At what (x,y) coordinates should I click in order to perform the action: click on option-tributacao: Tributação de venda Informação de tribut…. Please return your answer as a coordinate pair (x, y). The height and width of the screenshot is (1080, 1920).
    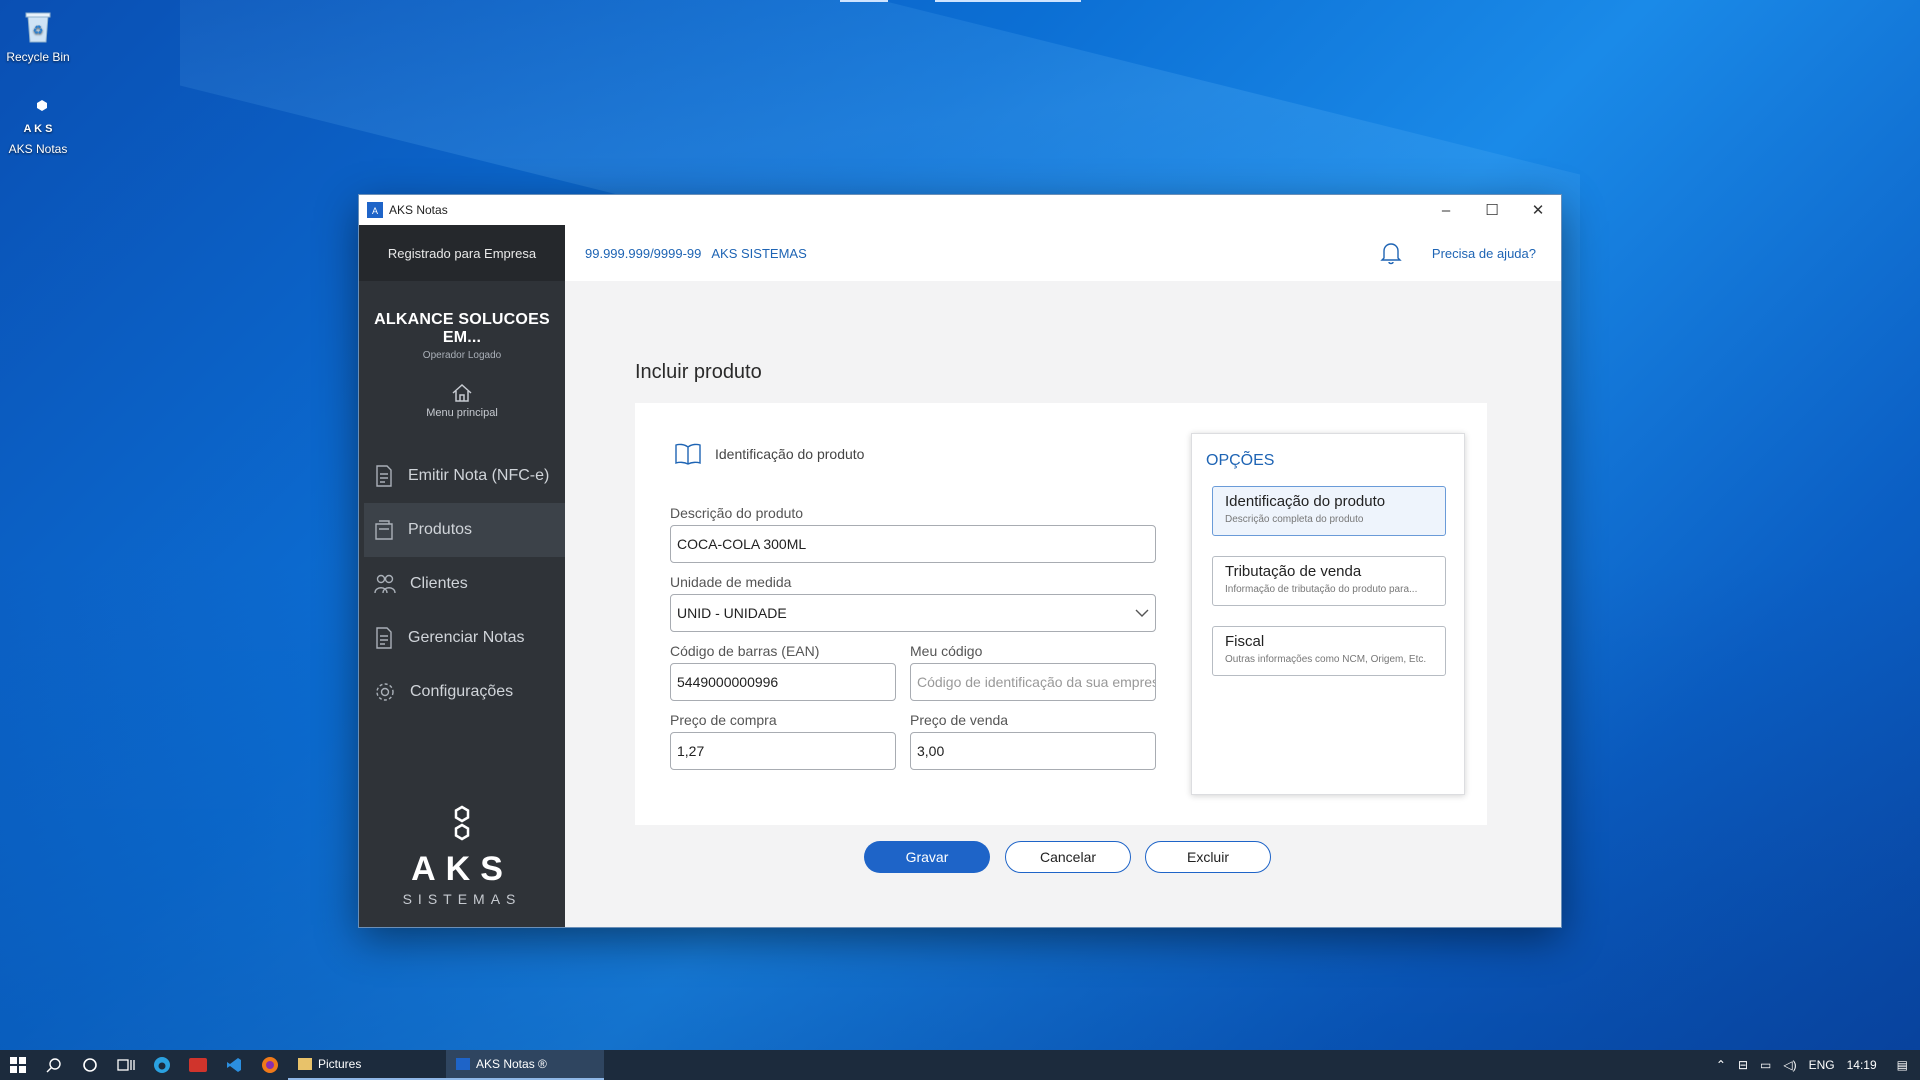
    Looking at the image, I should click on (1329, 581).